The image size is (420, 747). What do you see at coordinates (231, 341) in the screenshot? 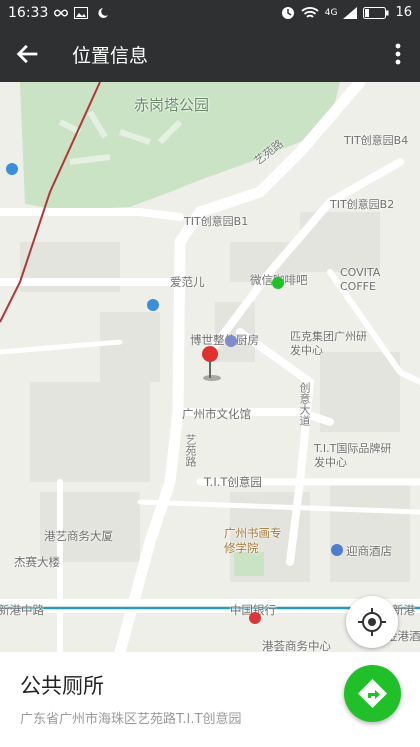
I see `shop-icon` at bounding box center [231, 341].